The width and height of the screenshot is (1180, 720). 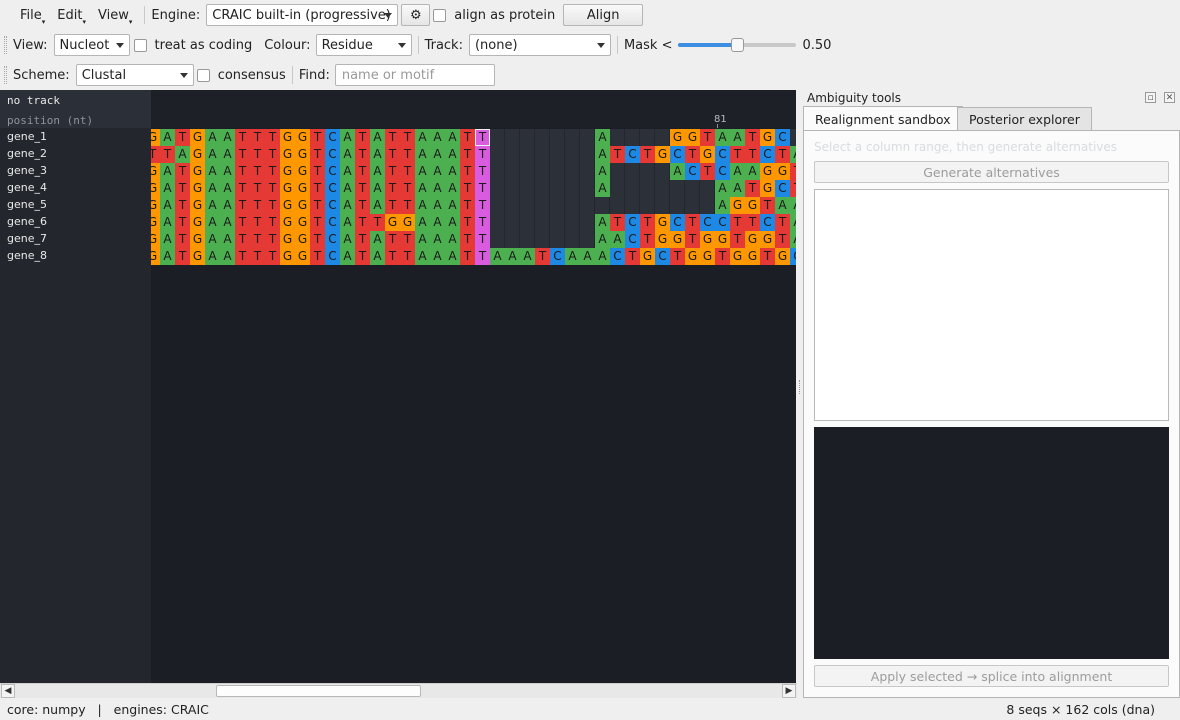 I want to click on colour-select: Residue, so click(x=363, y=45).